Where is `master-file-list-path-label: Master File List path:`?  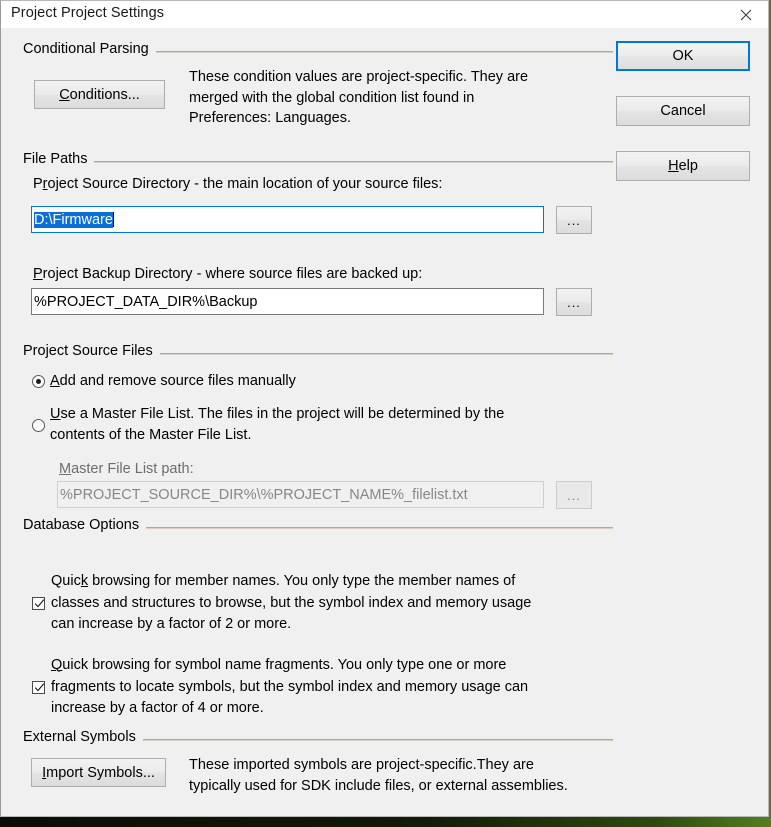
master-file-list-path-label: Master File List path: is located at coordinates (126, 469).